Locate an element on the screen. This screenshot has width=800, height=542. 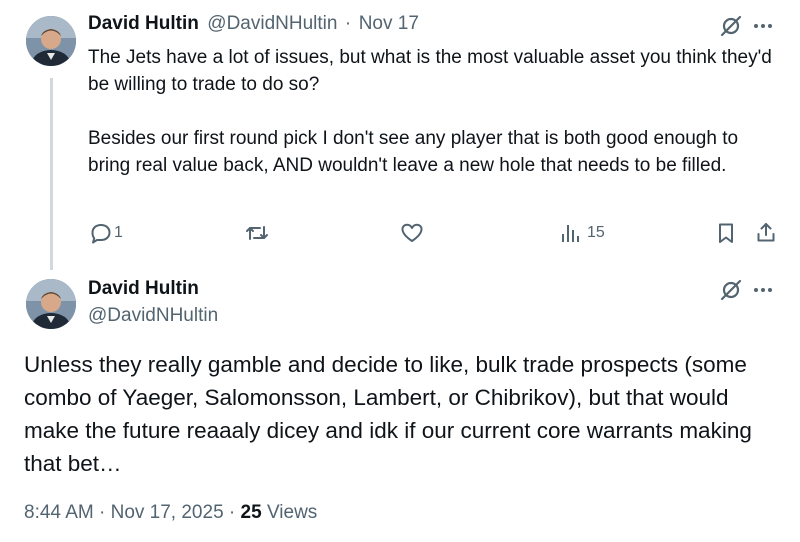
like-button is located at coordinates (412, 233).